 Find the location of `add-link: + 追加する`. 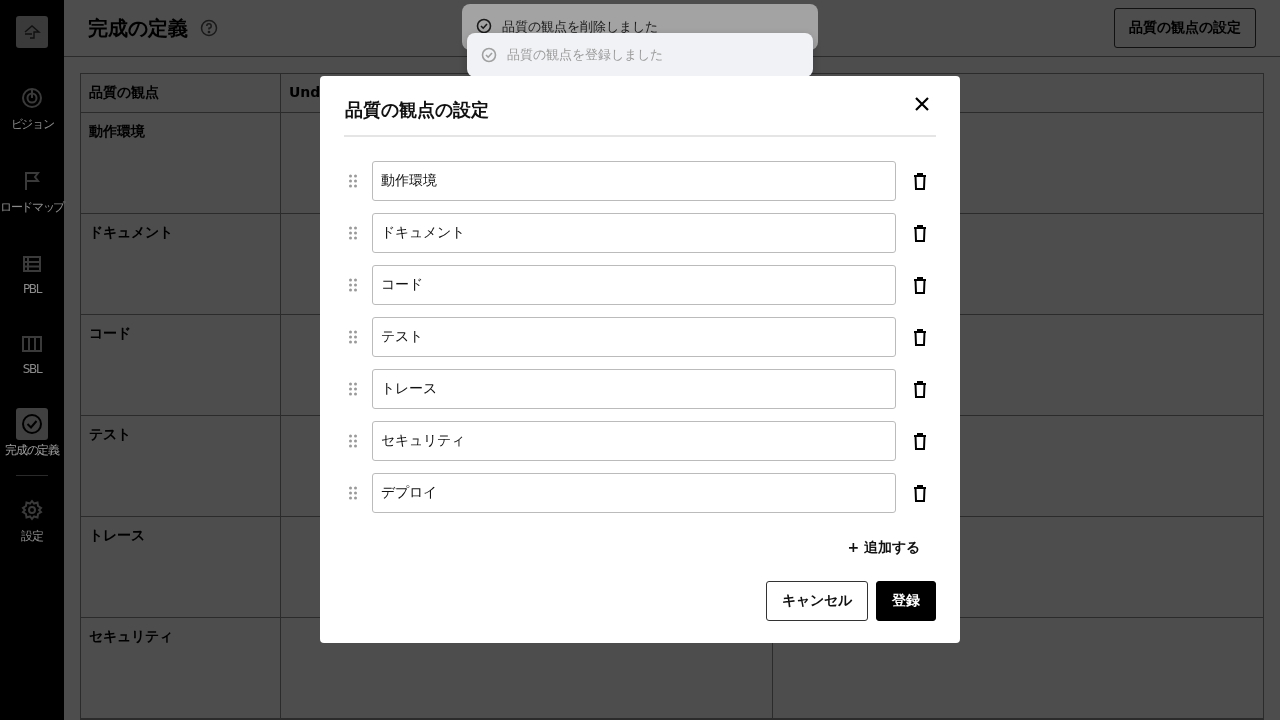

add-link: + 追加する is located at coordinates (883, 548).